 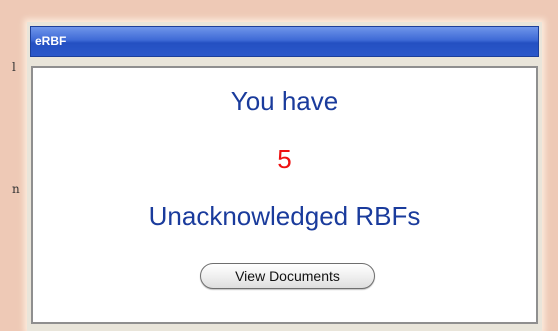 I want to click on widget-title: eRBF, so click(x=51, y=41).